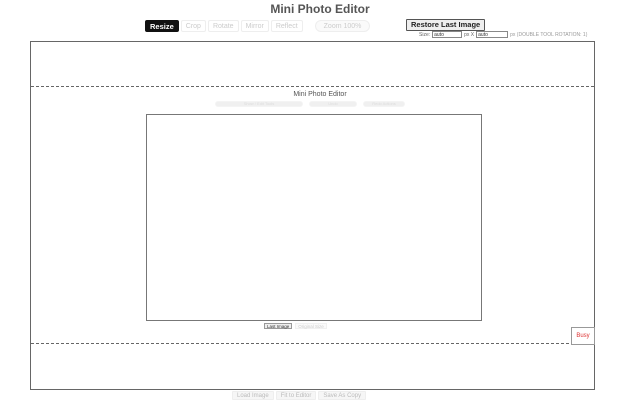 The height and width of the screenshot is (400, 640). I want to click on last-image-button: Last Image, so click(278, 326).